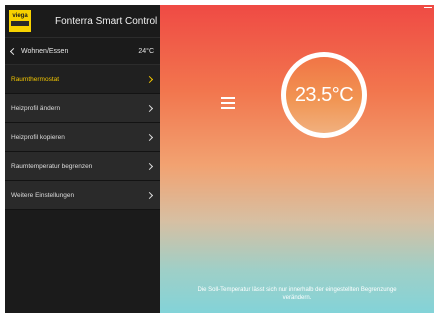 Image resolution: width=434 pixels, height=313 pixels. I want to click on breadcrumb-temperature: 24°C, so click(146, 51).